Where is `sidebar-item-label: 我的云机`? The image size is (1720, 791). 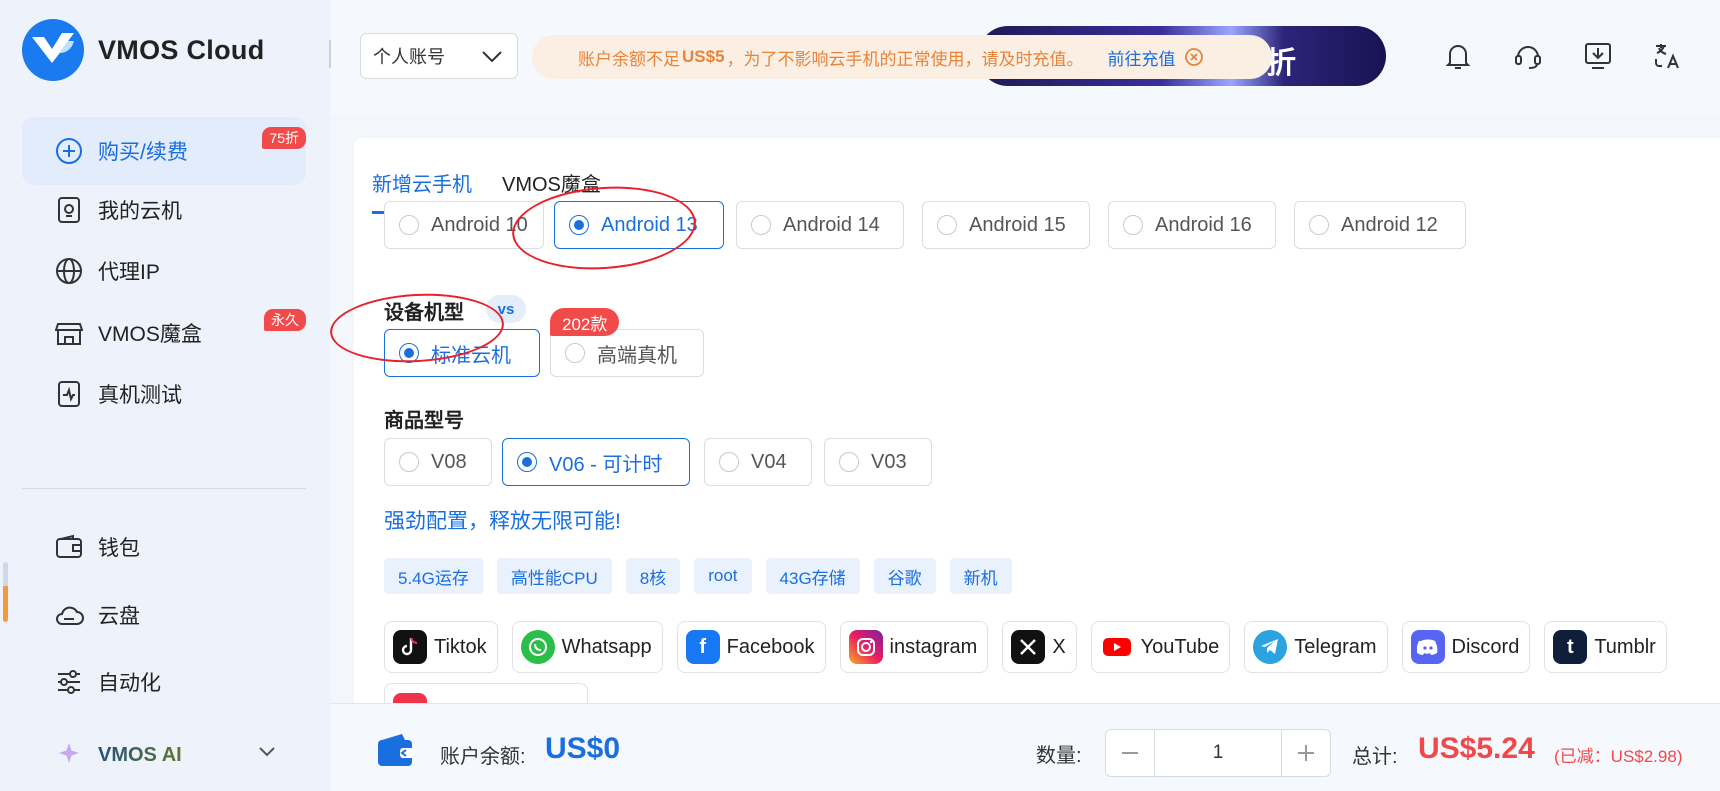 sidebar-item-label: 我的云机 is located at coordinates (140, 211).